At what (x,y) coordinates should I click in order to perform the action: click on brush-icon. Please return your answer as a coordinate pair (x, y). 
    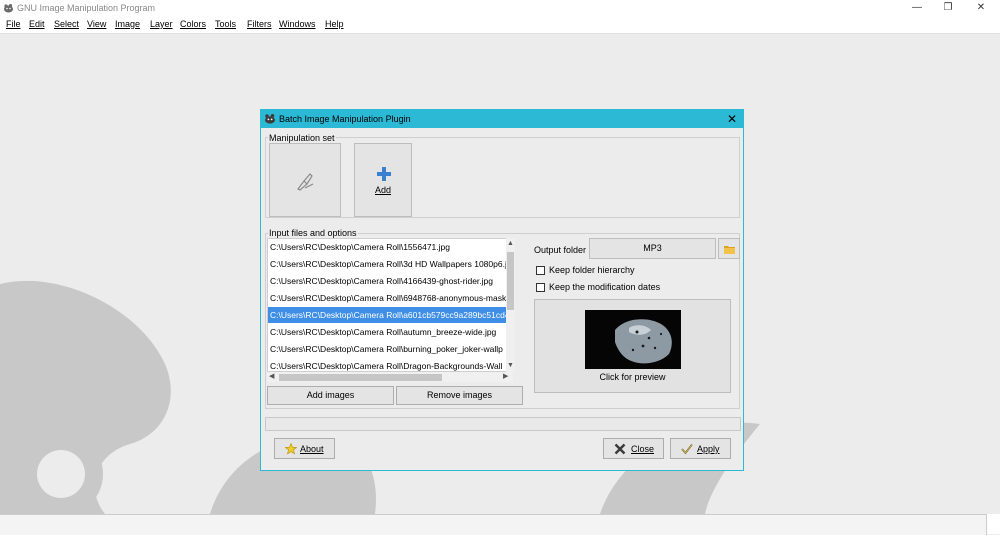
    Looking at the image, I should click on (305, 182).